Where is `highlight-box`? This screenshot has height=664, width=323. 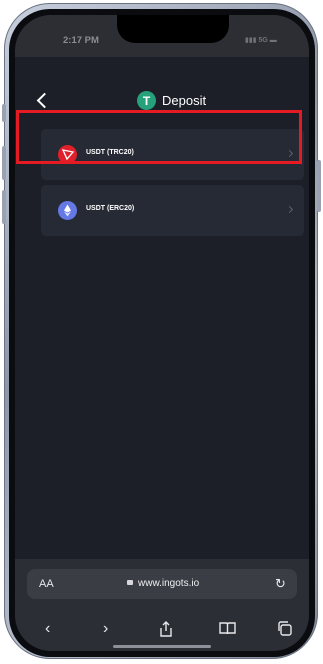
highlight-box is located at coordinates (159, 137).